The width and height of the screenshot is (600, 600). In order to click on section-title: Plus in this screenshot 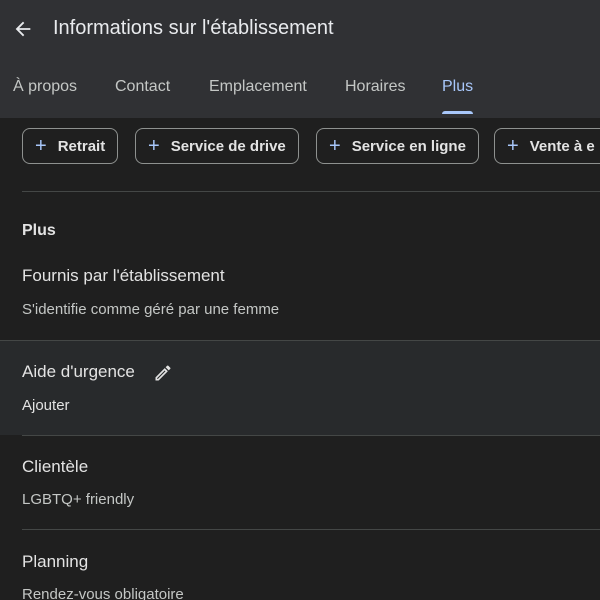, I will do `click(39, 230)`.